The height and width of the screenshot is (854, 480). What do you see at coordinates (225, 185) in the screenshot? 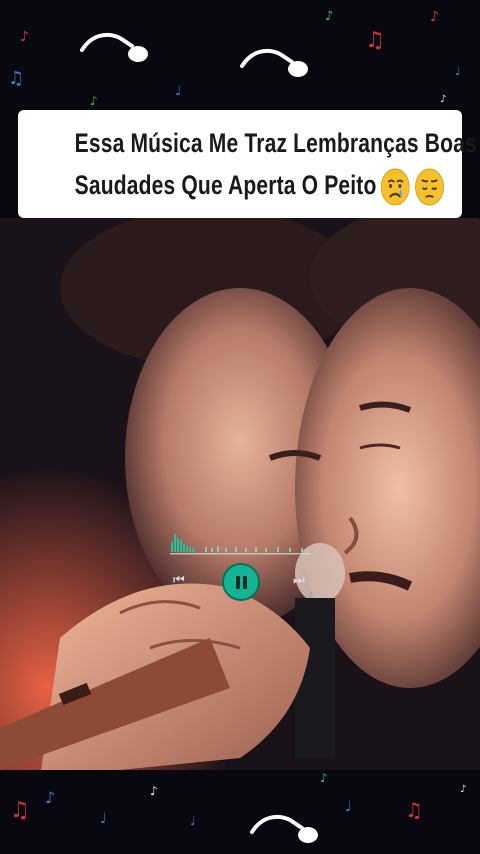
I see `caption-line-2-text: Saudades Que Aperta O Peito` at bounding box center [225, 185].